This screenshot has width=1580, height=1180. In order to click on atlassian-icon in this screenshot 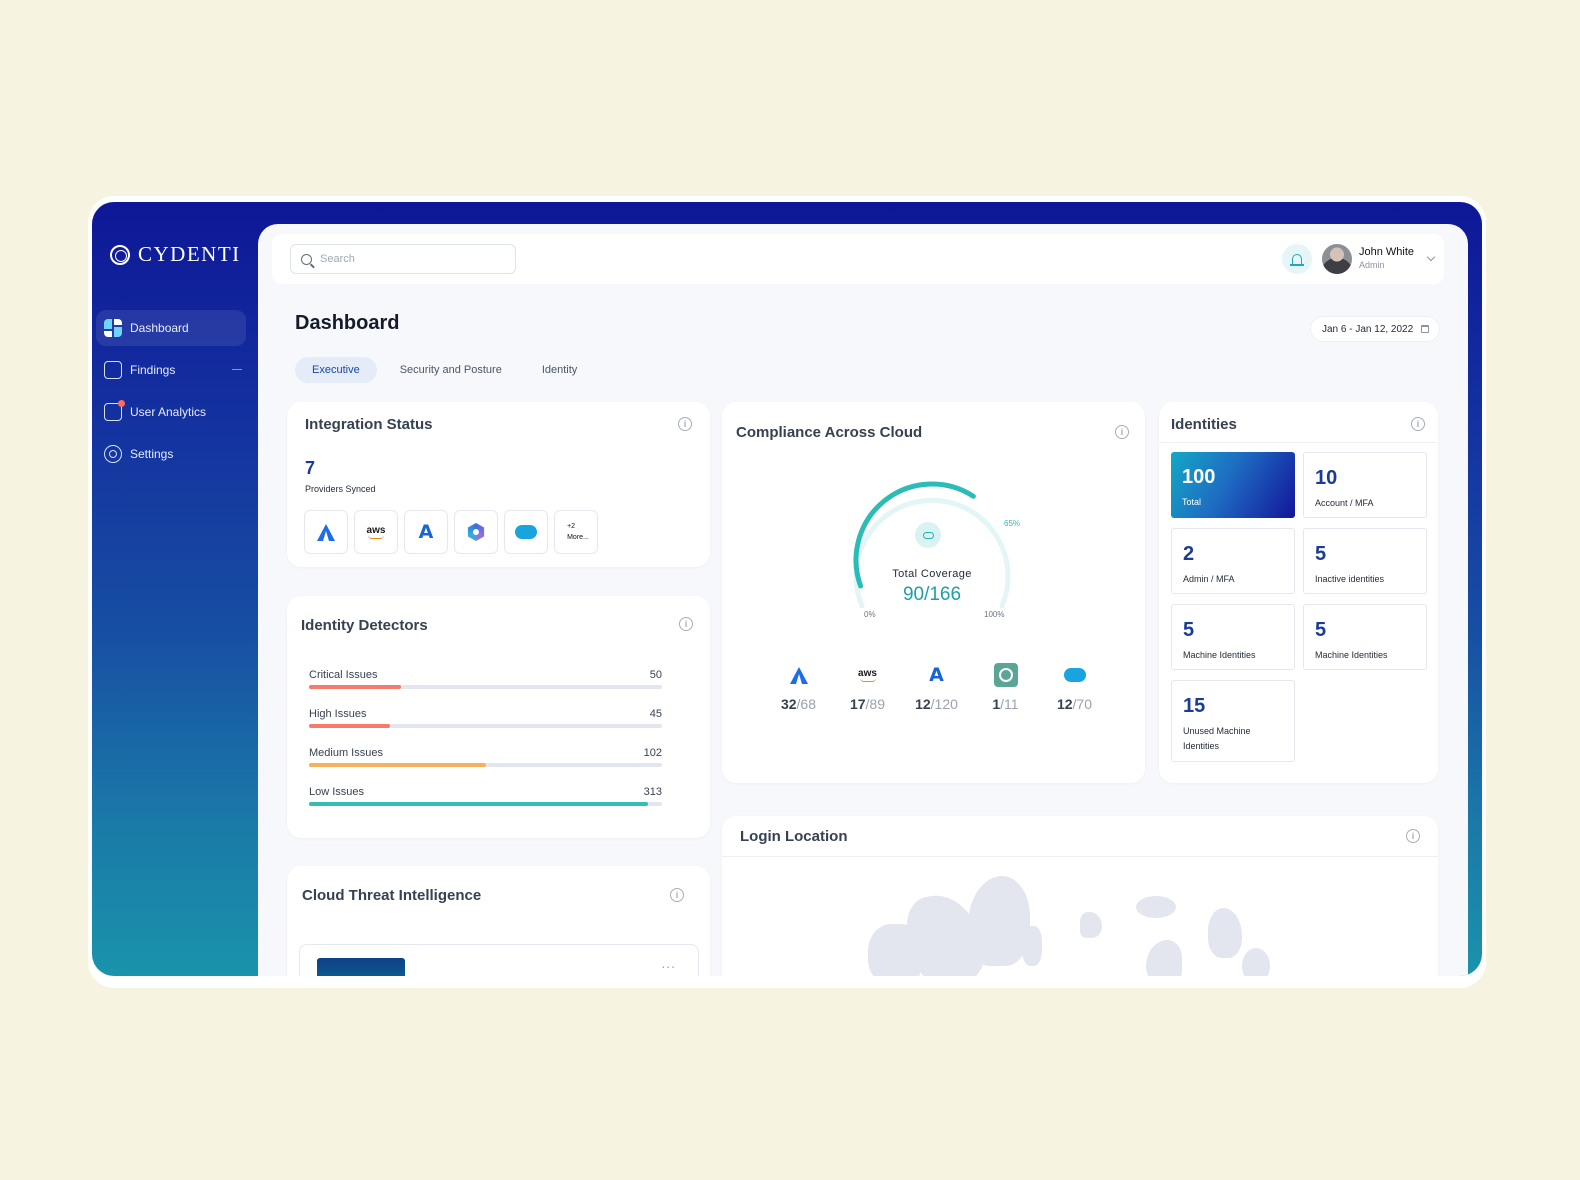, I will do `click(326, 532)`.